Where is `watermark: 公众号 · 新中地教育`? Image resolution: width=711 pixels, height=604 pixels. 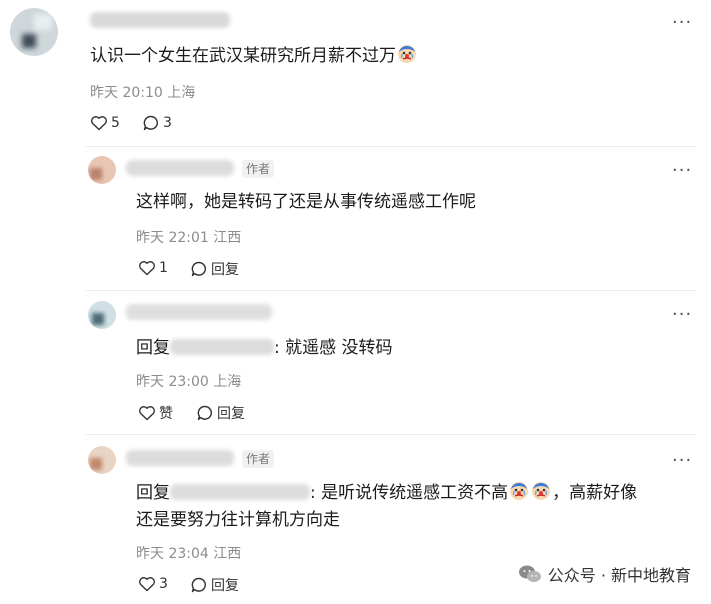 watermark: 公众号 · 新中地教育 is located at coordinates (604, 574).